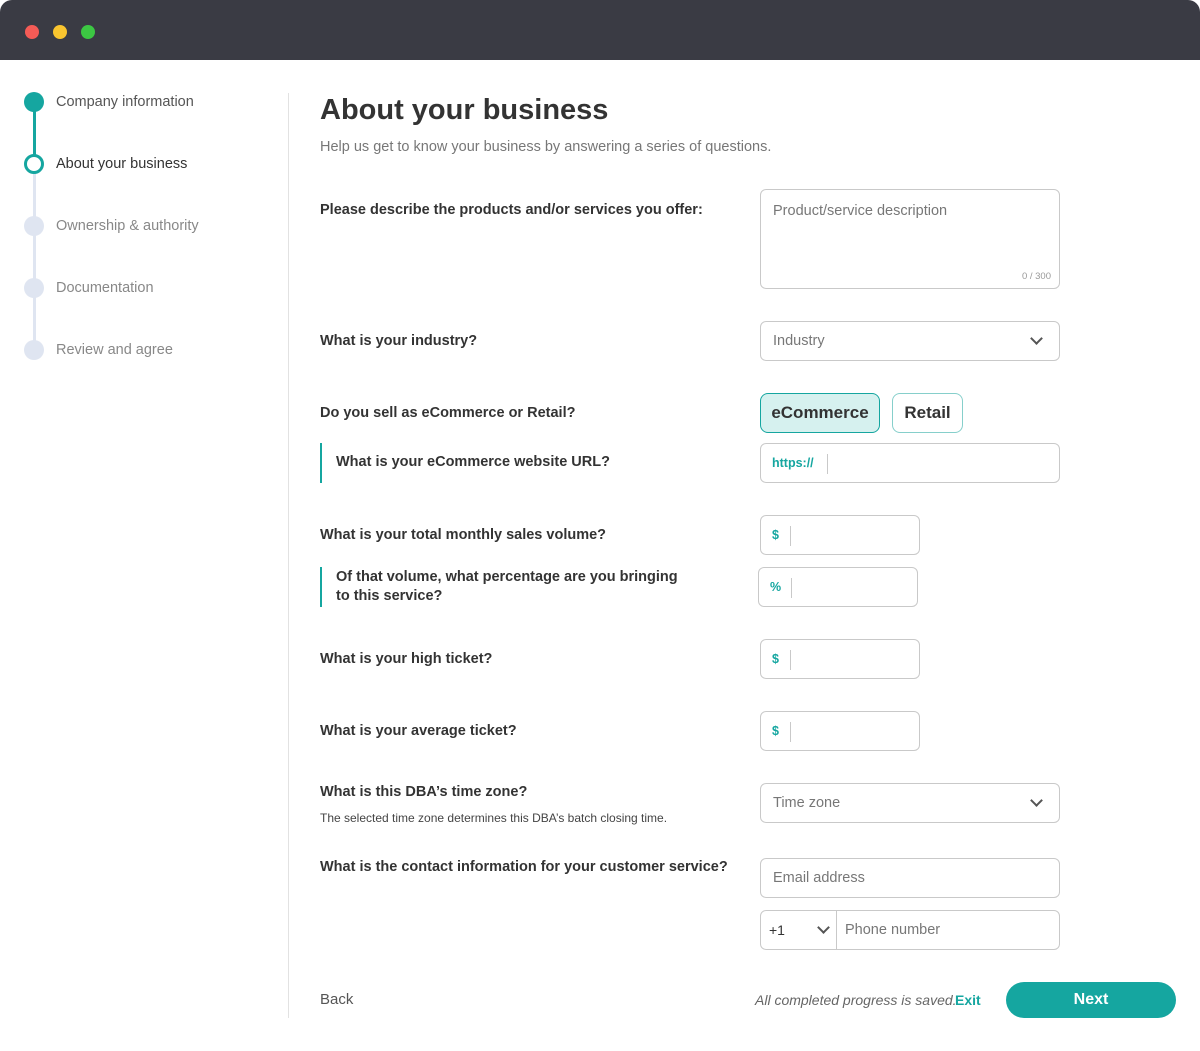 The height and width of the screenshot is (1051, 1200). I want to click on industry-select: Industry, so click(910, 341).